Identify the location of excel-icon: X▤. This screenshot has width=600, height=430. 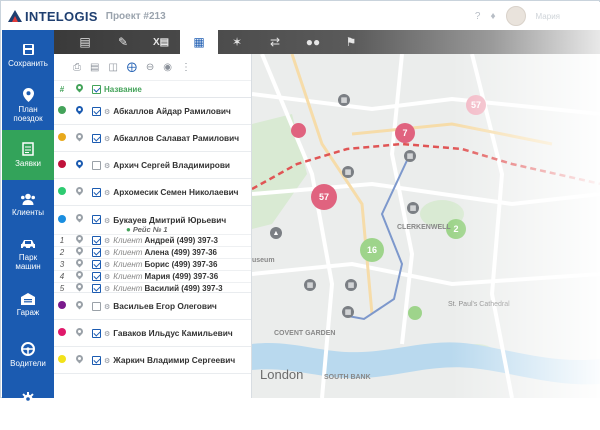
(161, 42).